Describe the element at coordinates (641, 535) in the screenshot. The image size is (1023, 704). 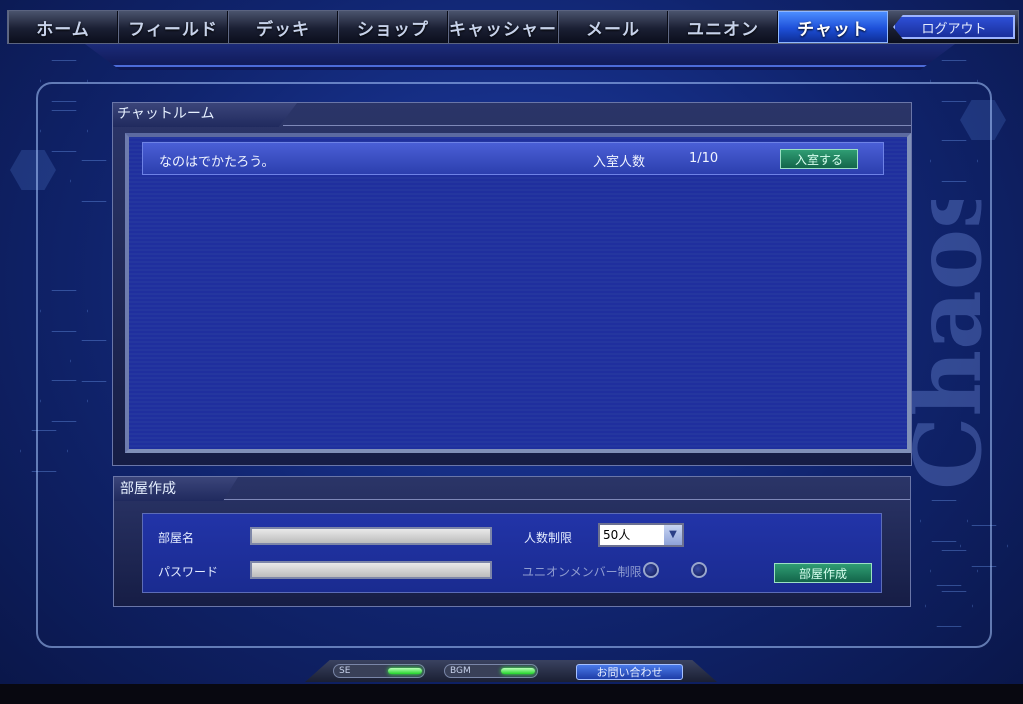
I see `limit-select: 50人 ▼` at that location.